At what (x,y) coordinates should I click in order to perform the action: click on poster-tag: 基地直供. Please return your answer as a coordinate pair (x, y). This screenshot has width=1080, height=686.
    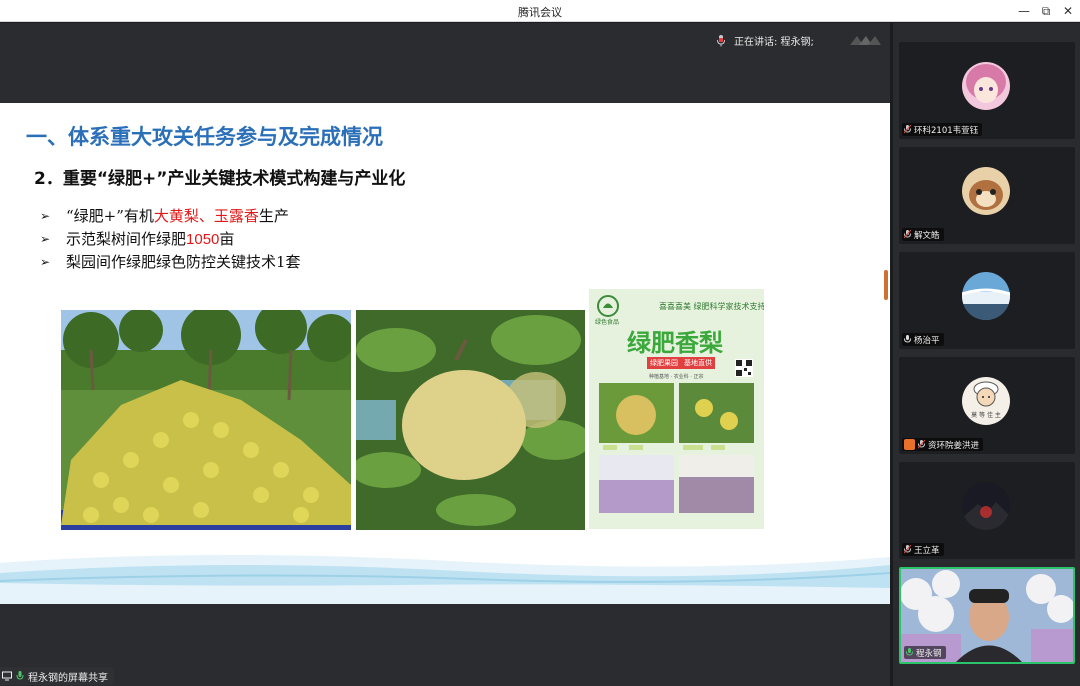
    Looking at the image, I should click on (698, 363).